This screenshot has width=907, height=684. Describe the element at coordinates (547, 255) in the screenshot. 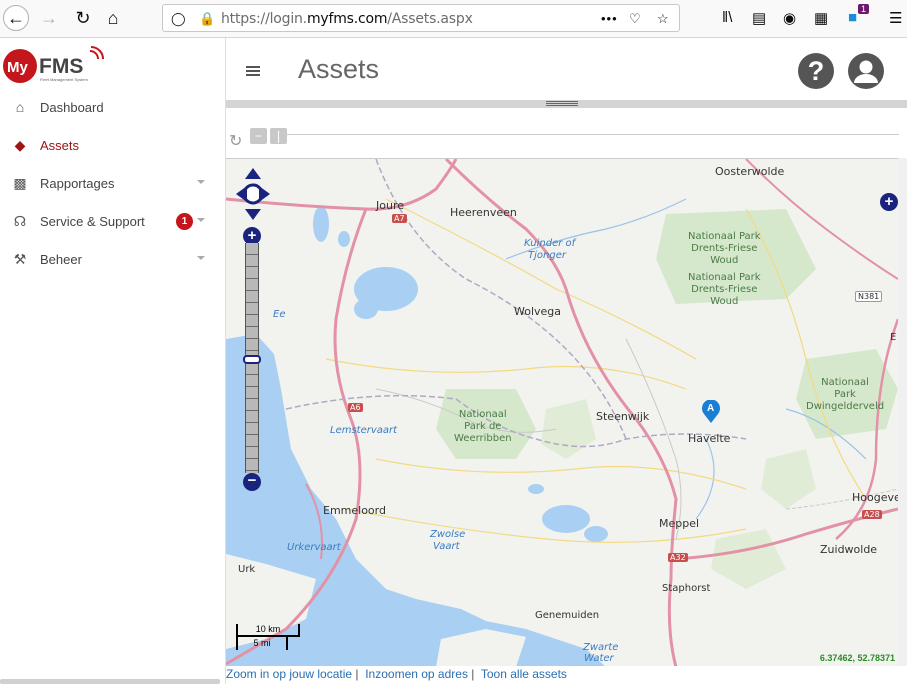

I see `map-label-tjonger: Tjonger` at that location.